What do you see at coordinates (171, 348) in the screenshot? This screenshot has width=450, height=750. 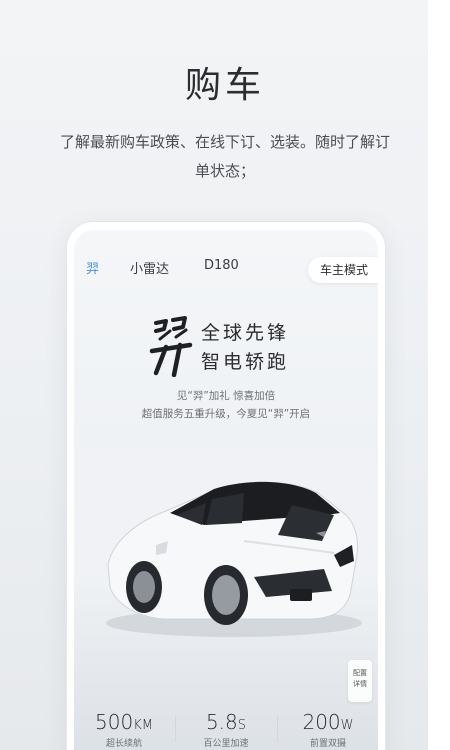 I see `brand-logo` at bounding box center [171, 348].